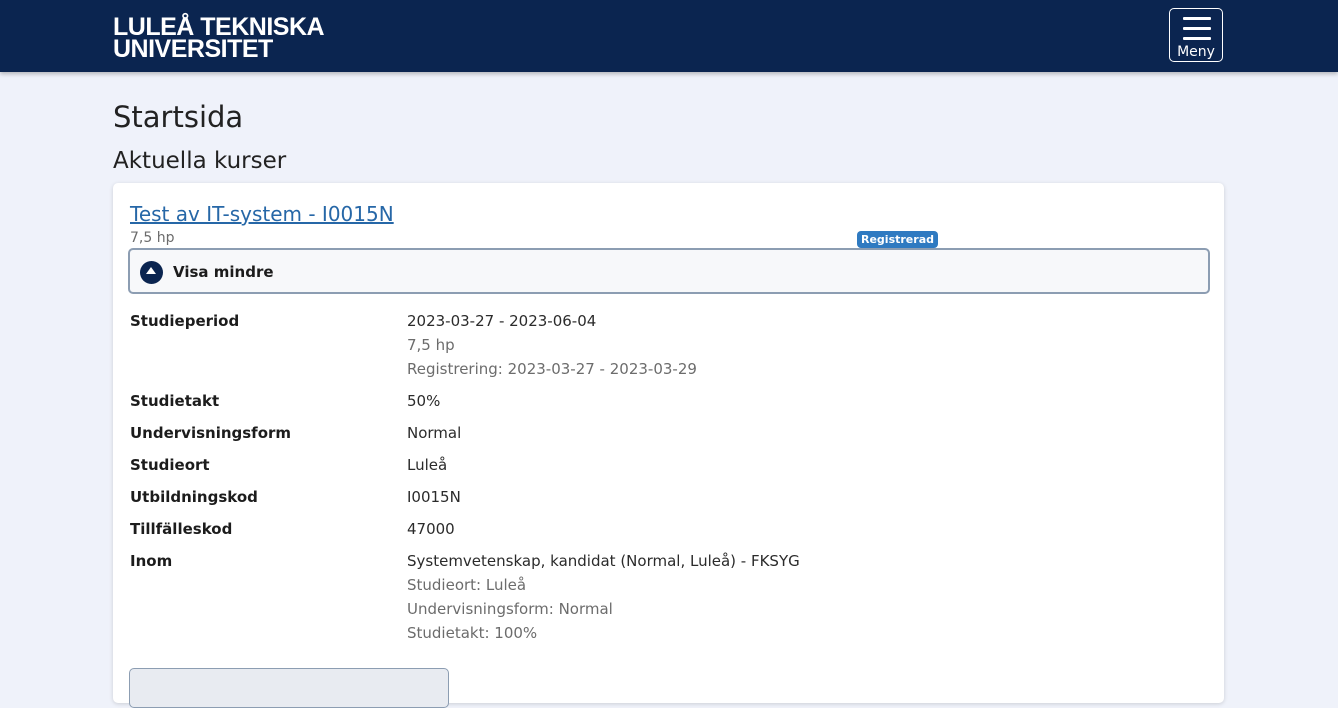 This screenshot has height=708, width=1338. I want to click on detail-label: Studieperiod, so click(185, 321).